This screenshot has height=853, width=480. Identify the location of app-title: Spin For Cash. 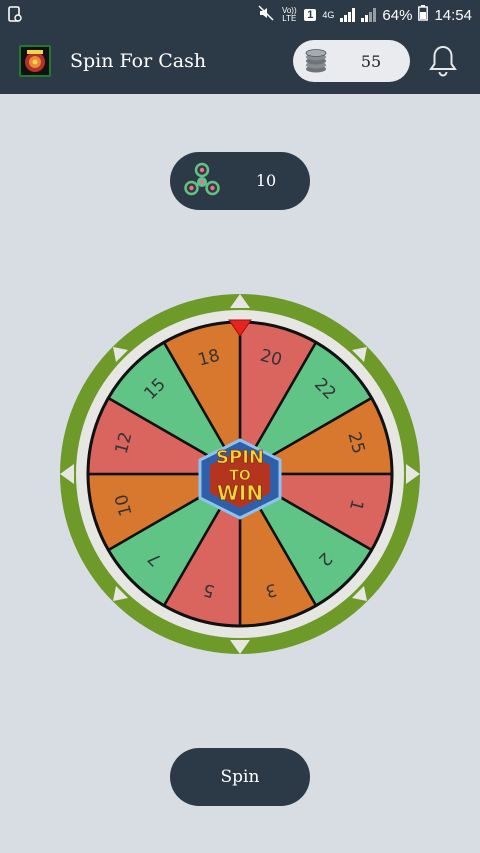
(138, 61).